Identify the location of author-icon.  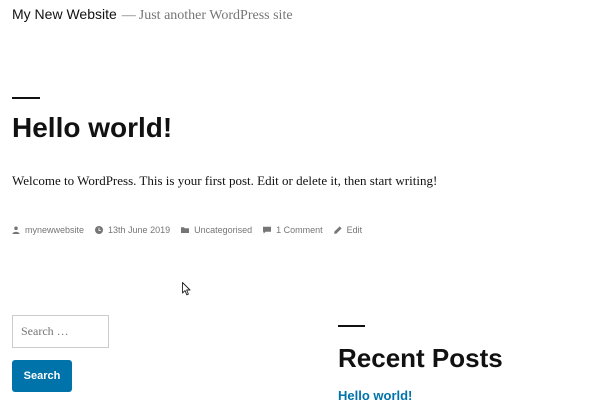
(16, 230).